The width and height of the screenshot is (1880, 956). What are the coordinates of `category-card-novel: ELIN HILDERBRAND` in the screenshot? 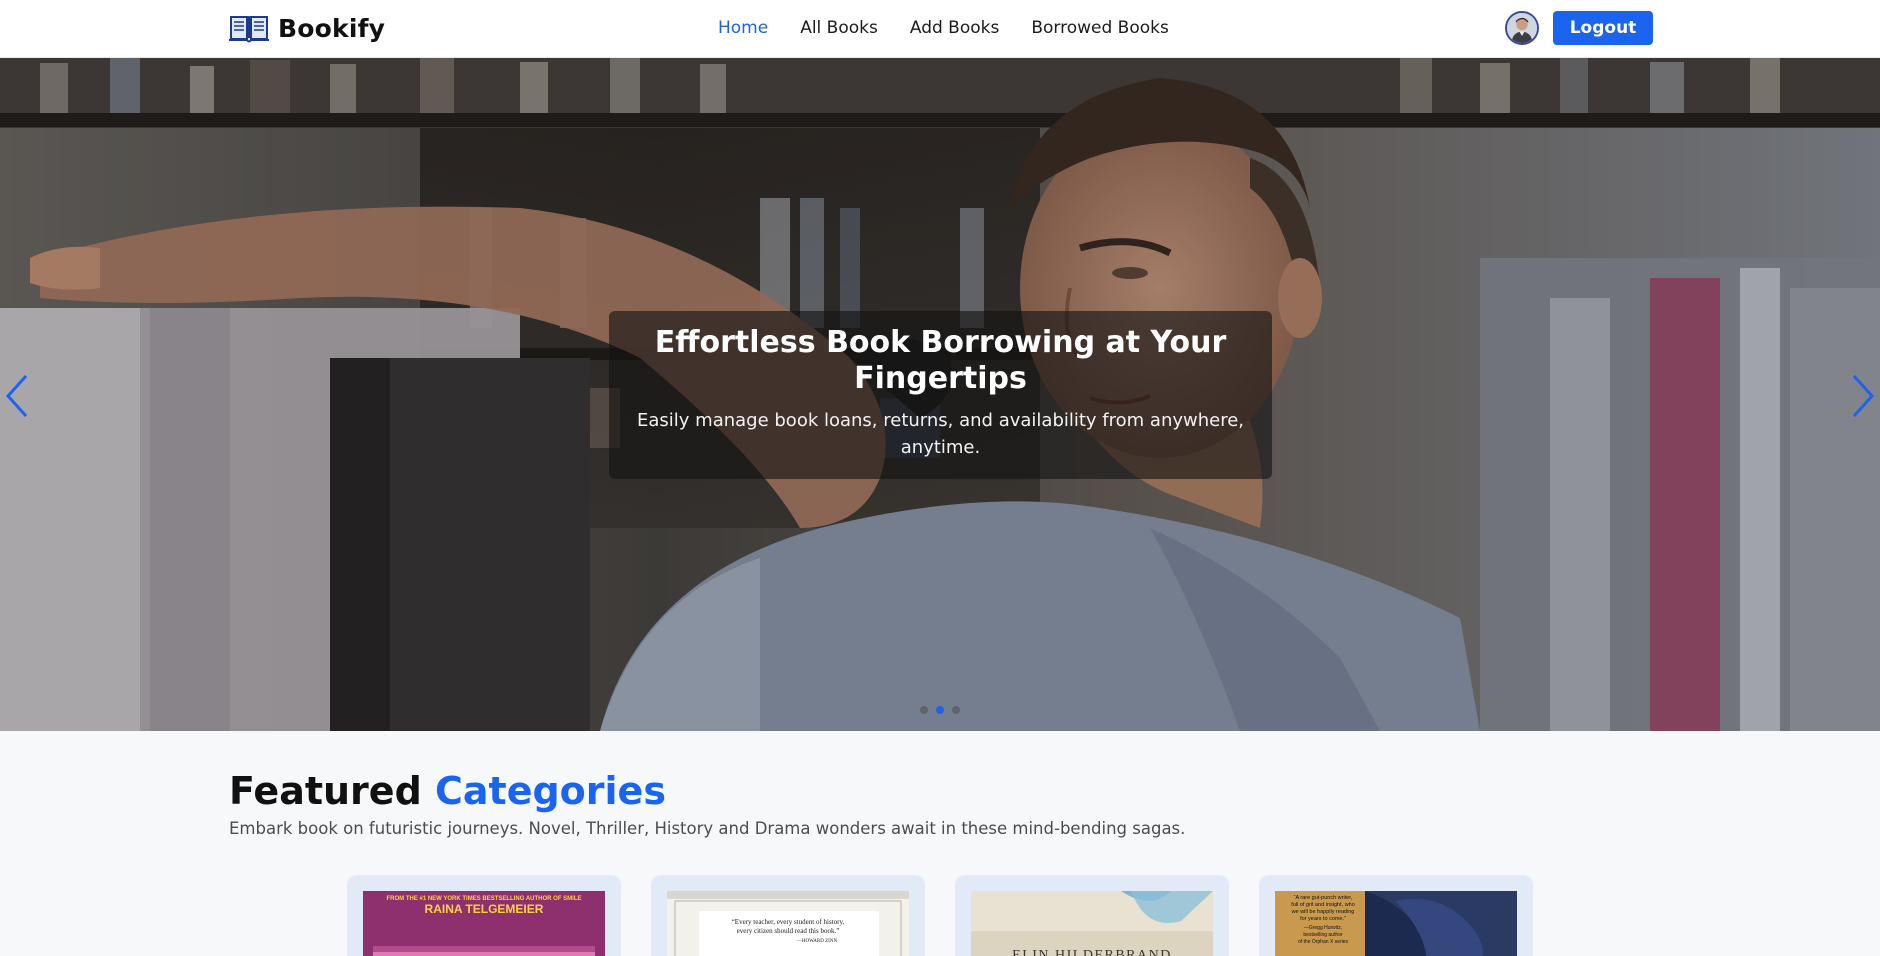 It's located at (1092, 915).